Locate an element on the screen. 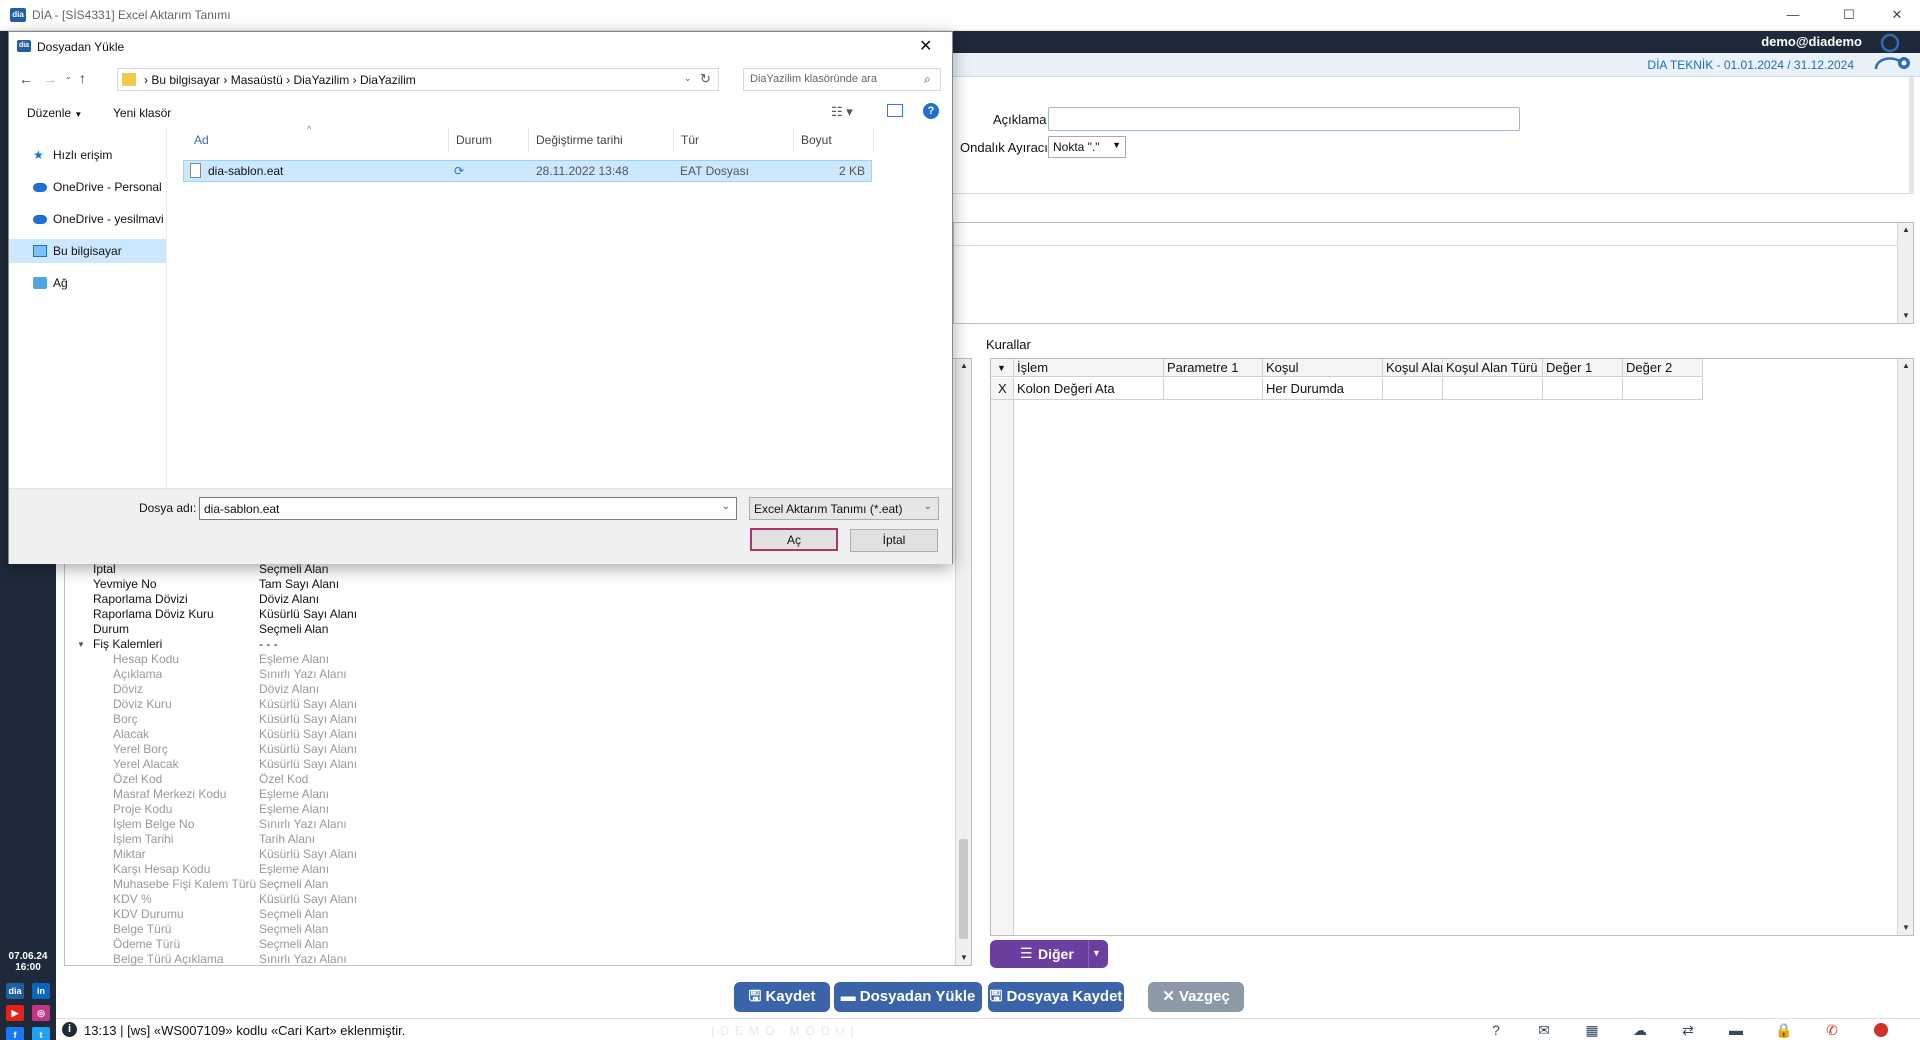 This screenshot has width=1920, height=1040. twitter-icon: t is located at coordinates (41, 1033).